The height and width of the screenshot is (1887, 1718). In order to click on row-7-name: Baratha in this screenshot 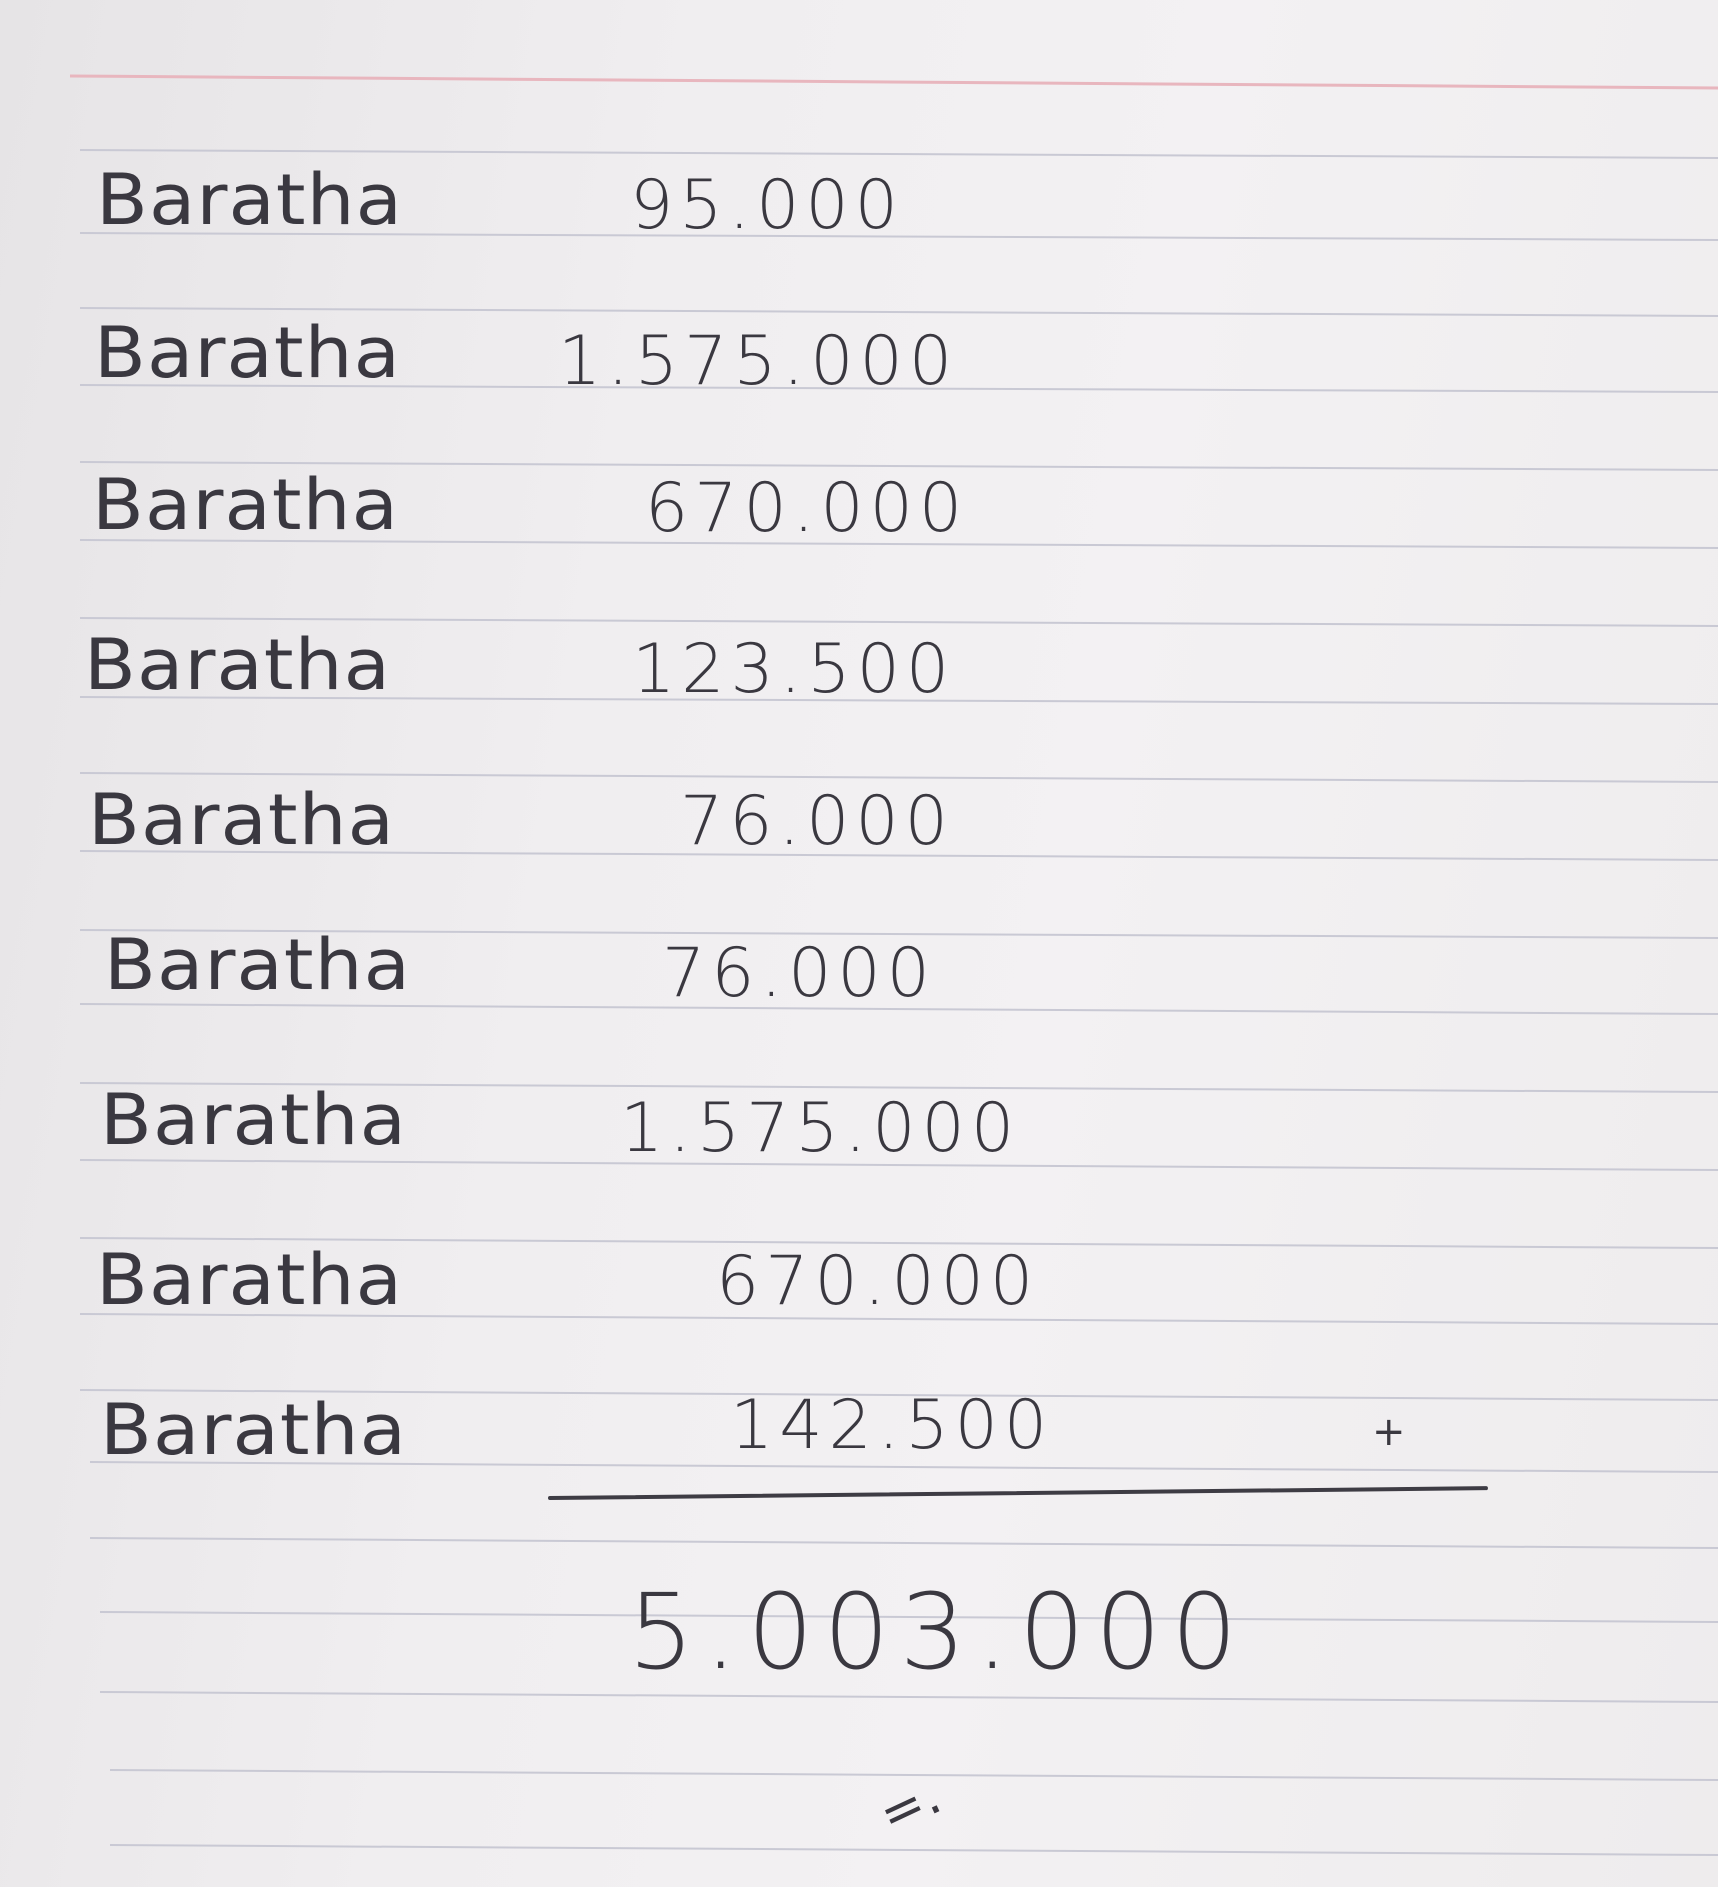, I will do `click(254, 1120)`.